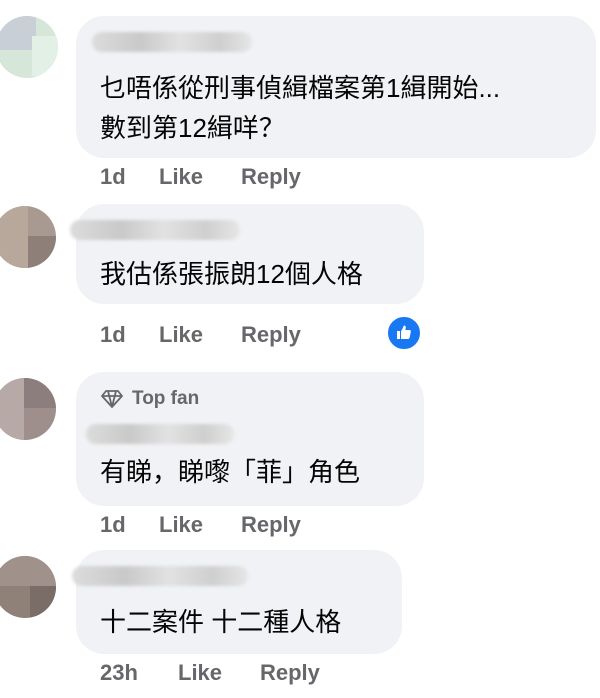  I want to click on comment-text: 有睇，睇嚟「菲」角色, so click(230, 472).